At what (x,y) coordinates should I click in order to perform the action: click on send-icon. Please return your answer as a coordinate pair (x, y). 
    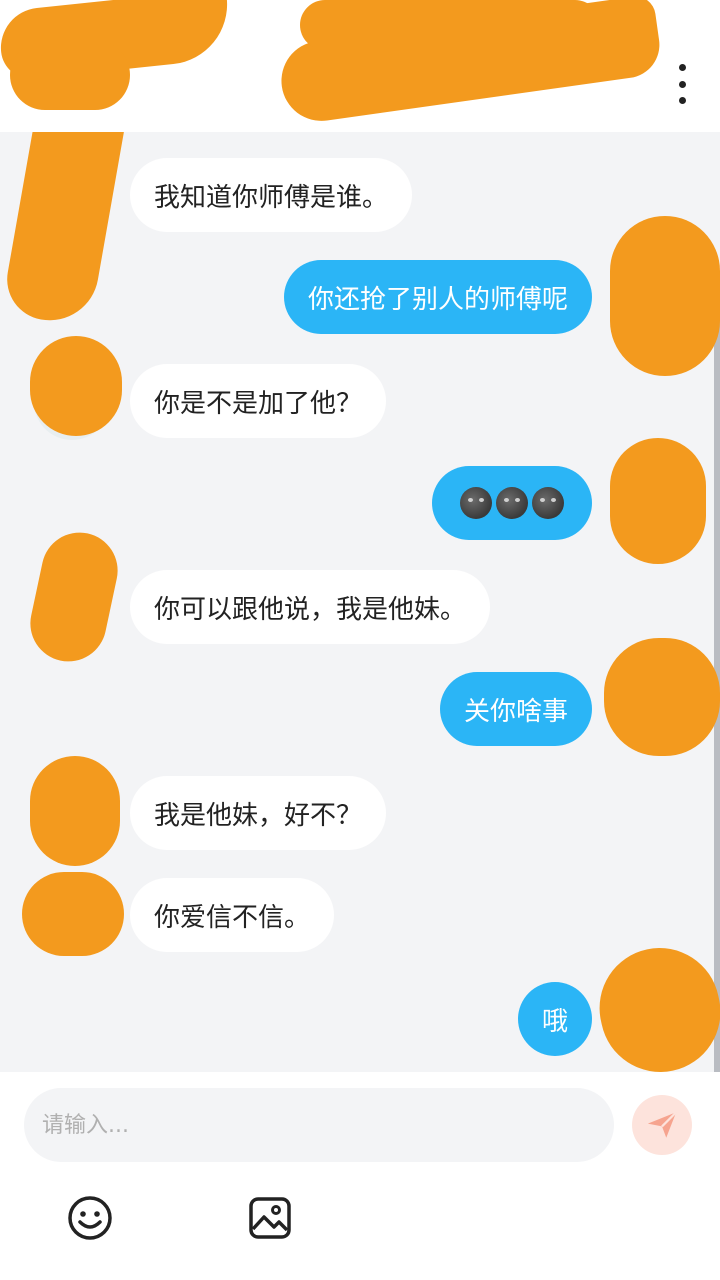
    Looking at the image, I should click on (662, 1124).